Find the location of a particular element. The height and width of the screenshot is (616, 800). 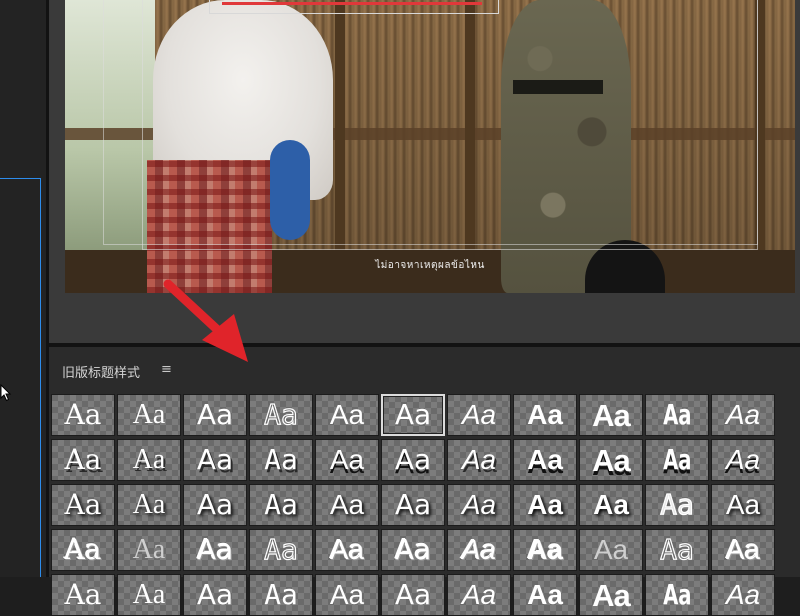

title-text-box is located at coordinates (354, 7).